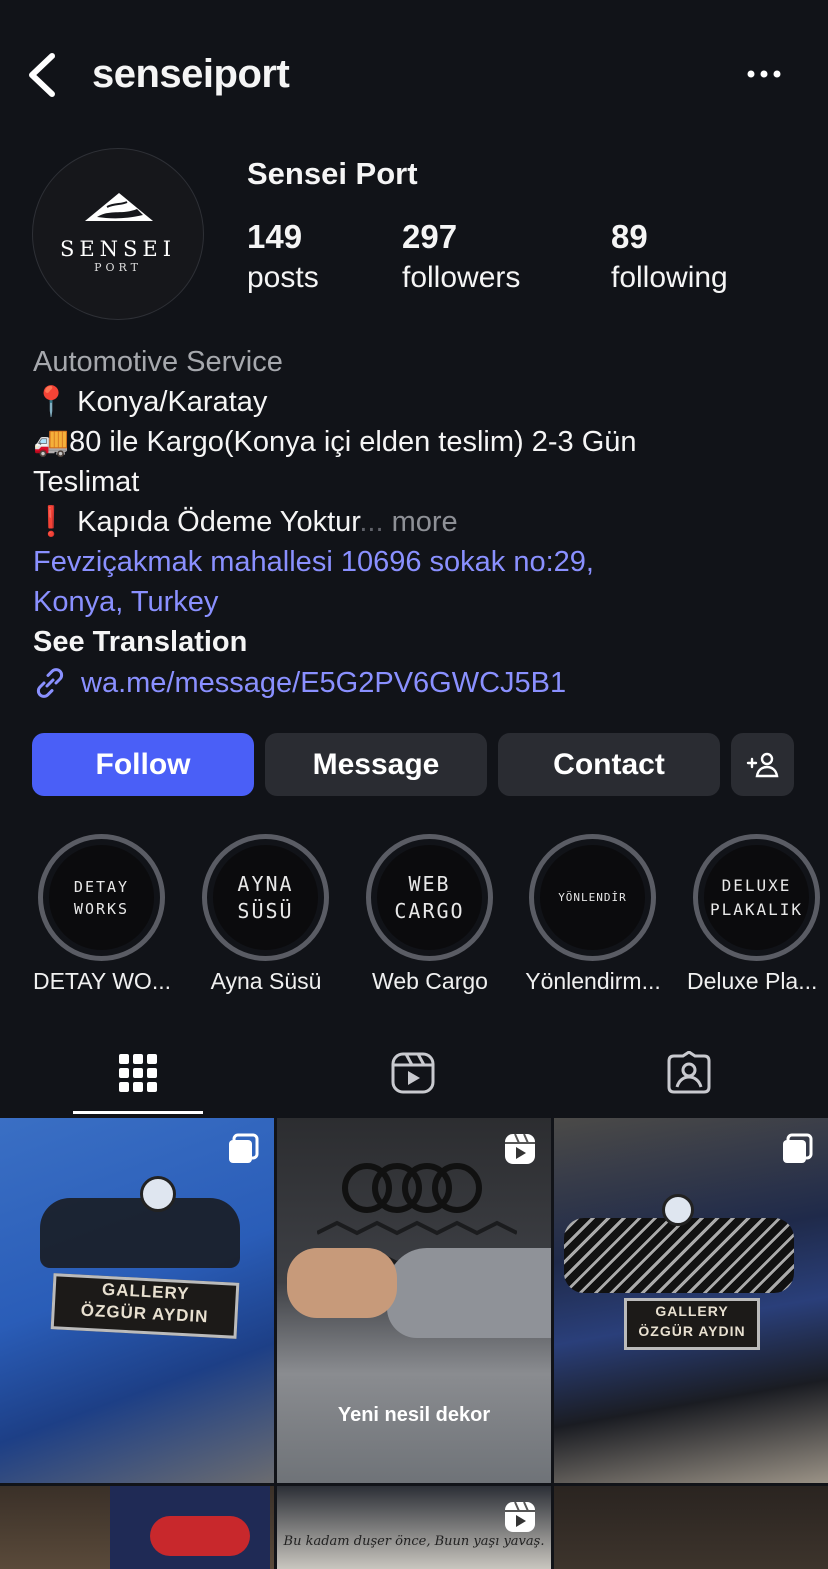 This screenshot has width=828, height=1569. I want to click on plate-line: ÖZGÜR AYDIN, so click(692, 1331).